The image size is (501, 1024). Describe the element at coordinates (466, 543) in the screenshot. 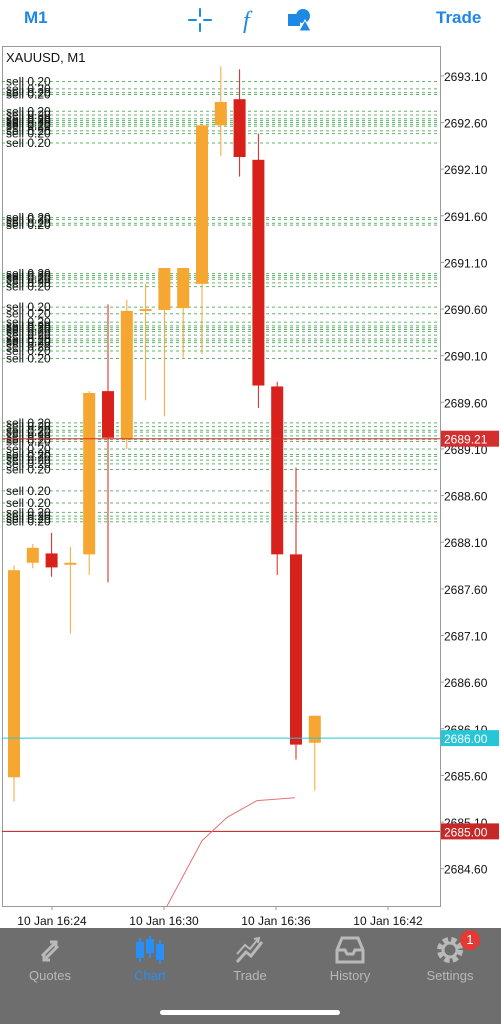

I see `y-tick-label: 2688.10` at that location.